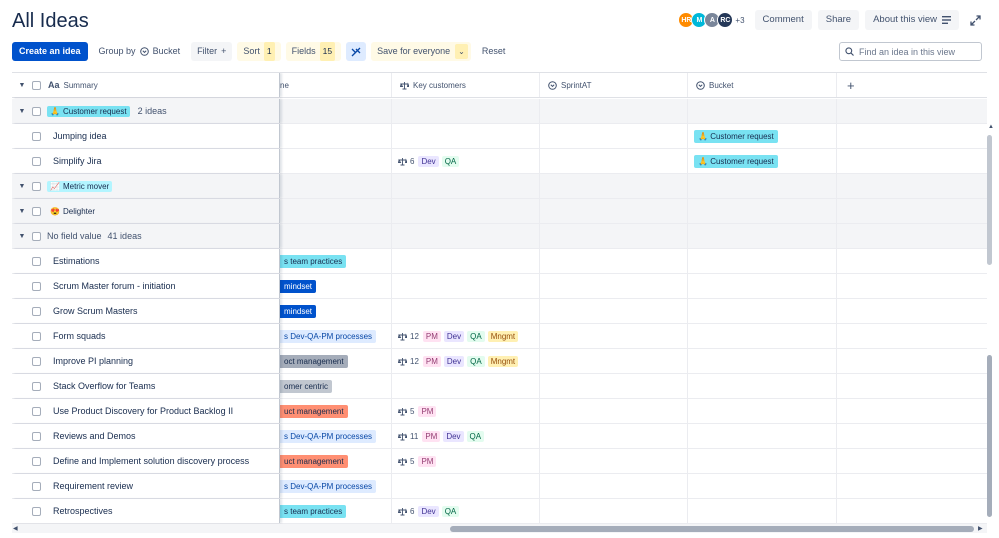 The height and width of the screenshot is (538, 999). I want to click on summary-cell: Retrospectives, so click(146, 511).